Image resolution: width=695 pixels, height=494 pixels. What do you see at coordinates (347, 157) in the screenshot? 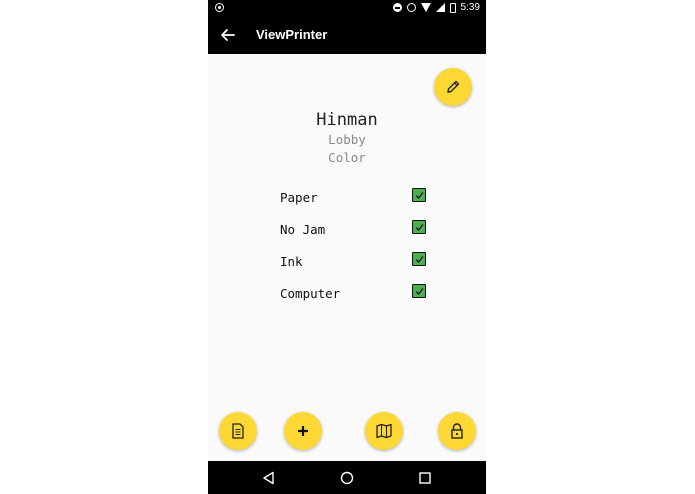
I see `printer-type: Color` at bounding box center [347, 157].